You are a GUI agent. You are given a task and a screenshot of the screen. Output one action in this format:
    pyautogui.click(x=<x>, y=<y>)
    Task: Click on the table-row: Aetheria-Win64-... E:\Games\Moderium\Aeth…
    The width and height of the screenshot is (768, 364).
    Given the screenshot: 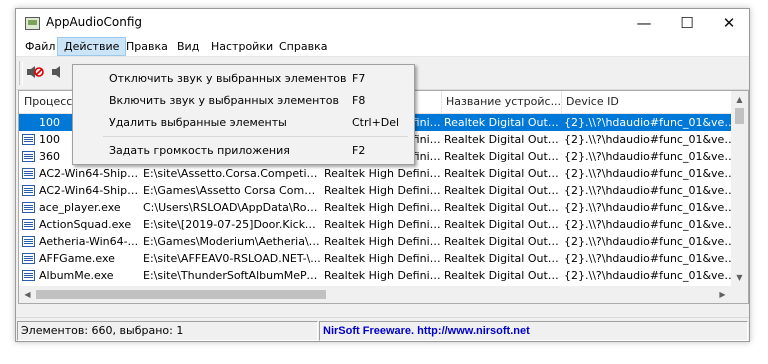 What is the action you would take?
    pyautogui.click(x=377, y=241)
    